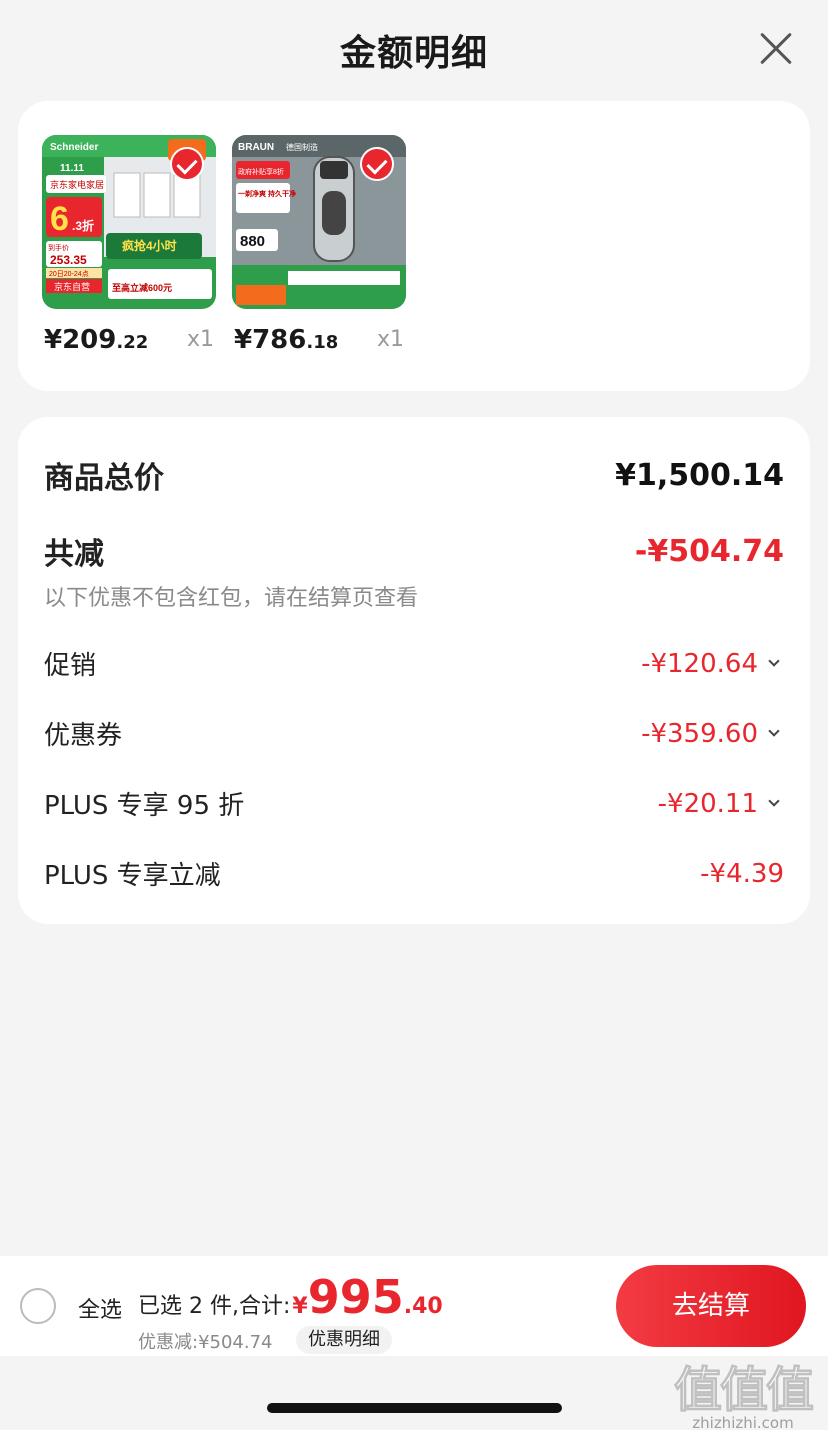  I want to click on watermark: 值值值 zhizhizhi.com, so click(743, 1390).